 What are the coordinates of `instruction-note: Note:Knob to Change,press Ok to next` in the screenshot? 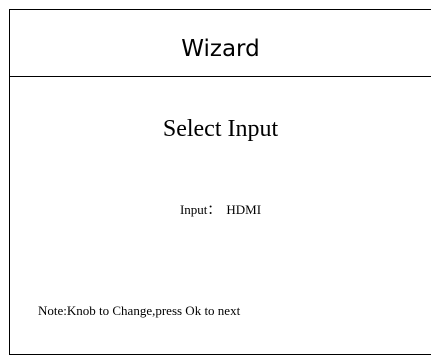 It's located at (139, 310).